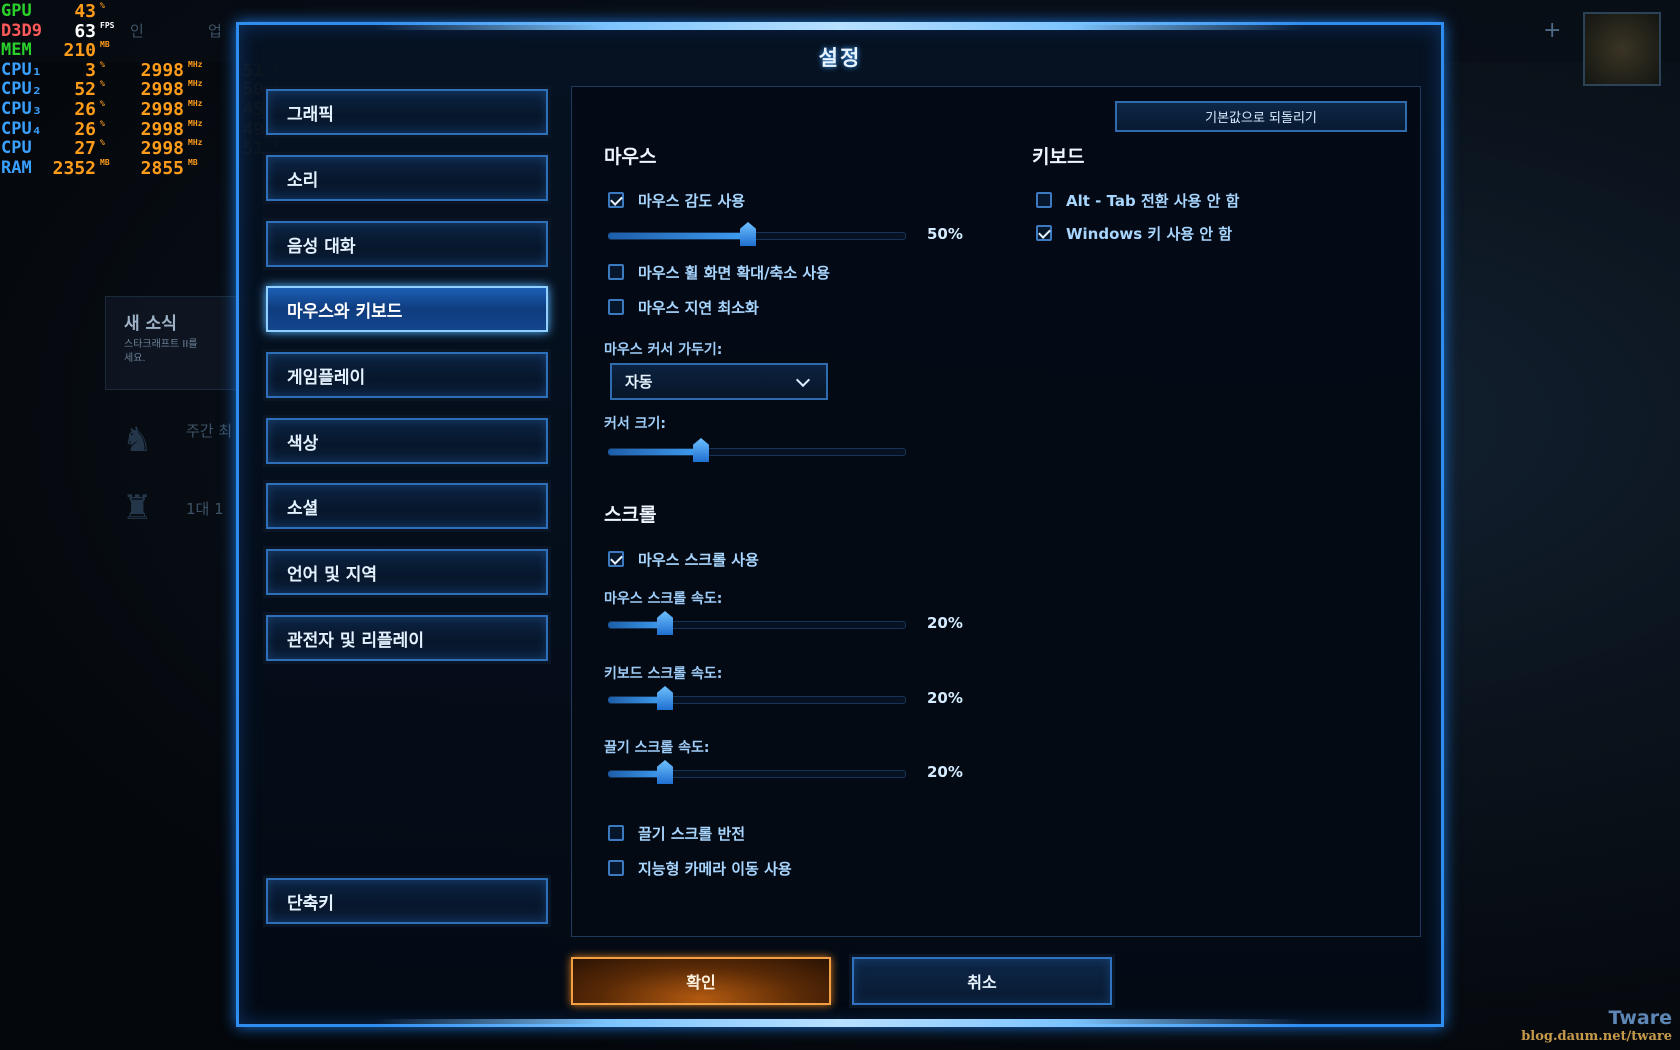  I want to click on news-sub: 세요., so click(135, 358).